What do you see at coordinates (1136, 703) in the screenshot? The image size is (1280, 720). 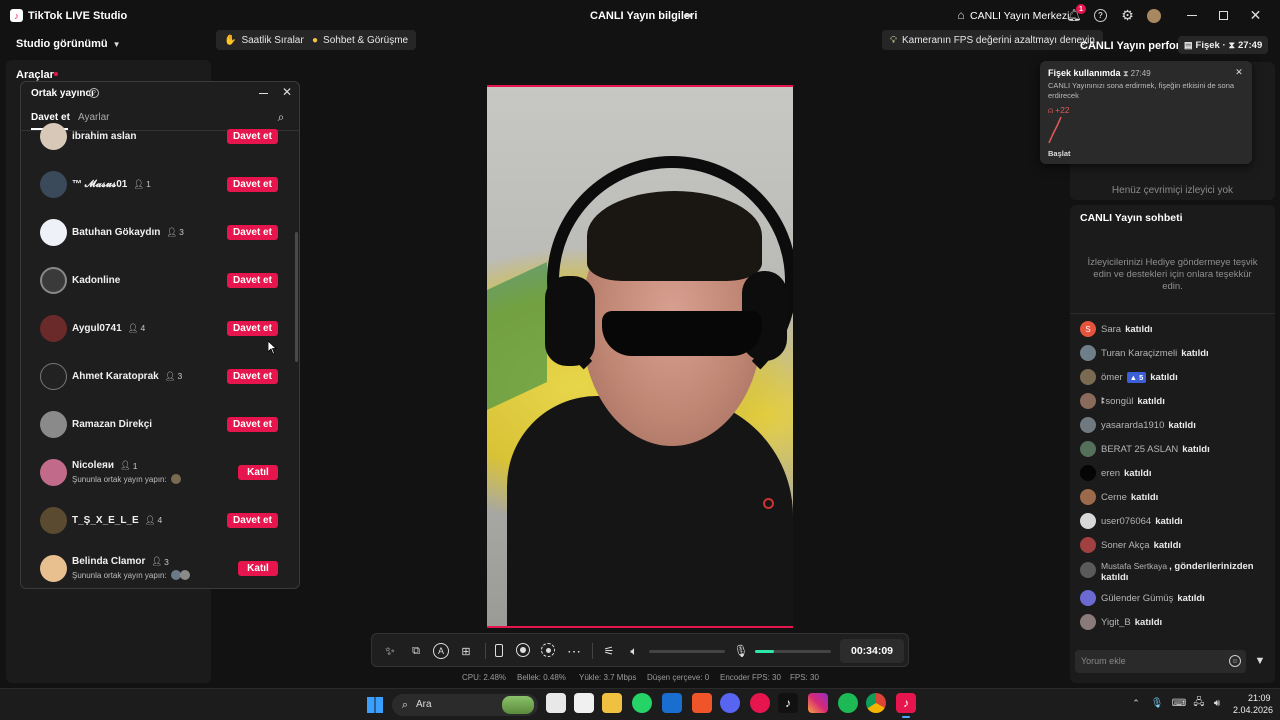 I see `tray-chevron-up-icon: ⌃` at bounding box center [1136, 703].